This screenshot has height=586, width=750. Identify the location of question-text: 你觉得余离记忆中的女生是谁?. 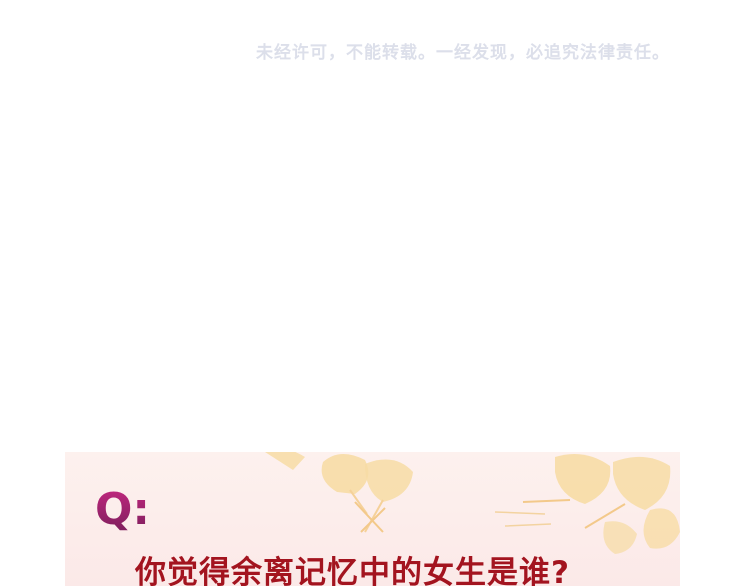
(352, 570).